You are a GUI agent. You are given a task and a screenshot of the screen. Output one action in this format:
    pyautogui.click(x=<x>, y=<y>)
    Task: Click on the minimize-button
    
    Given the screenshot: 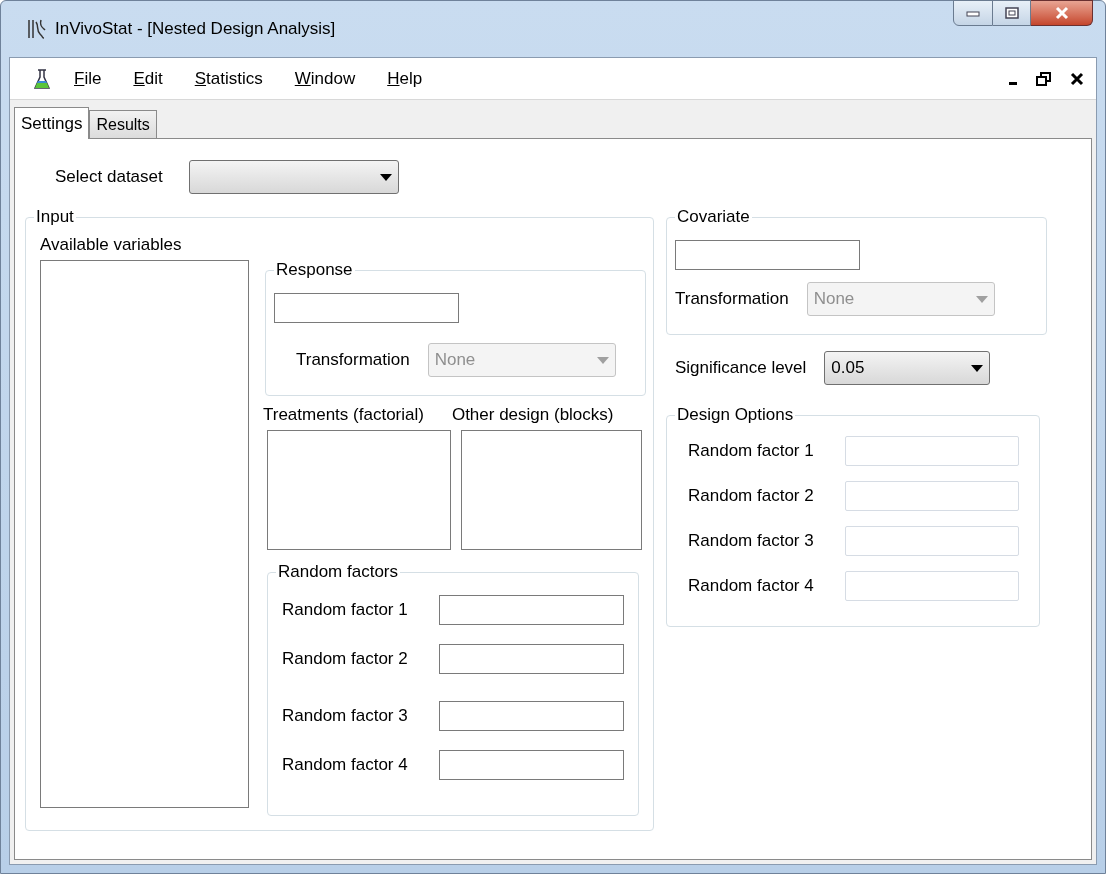 What is the action you would take?
    pyautogui.click(x=973, y=13)
    